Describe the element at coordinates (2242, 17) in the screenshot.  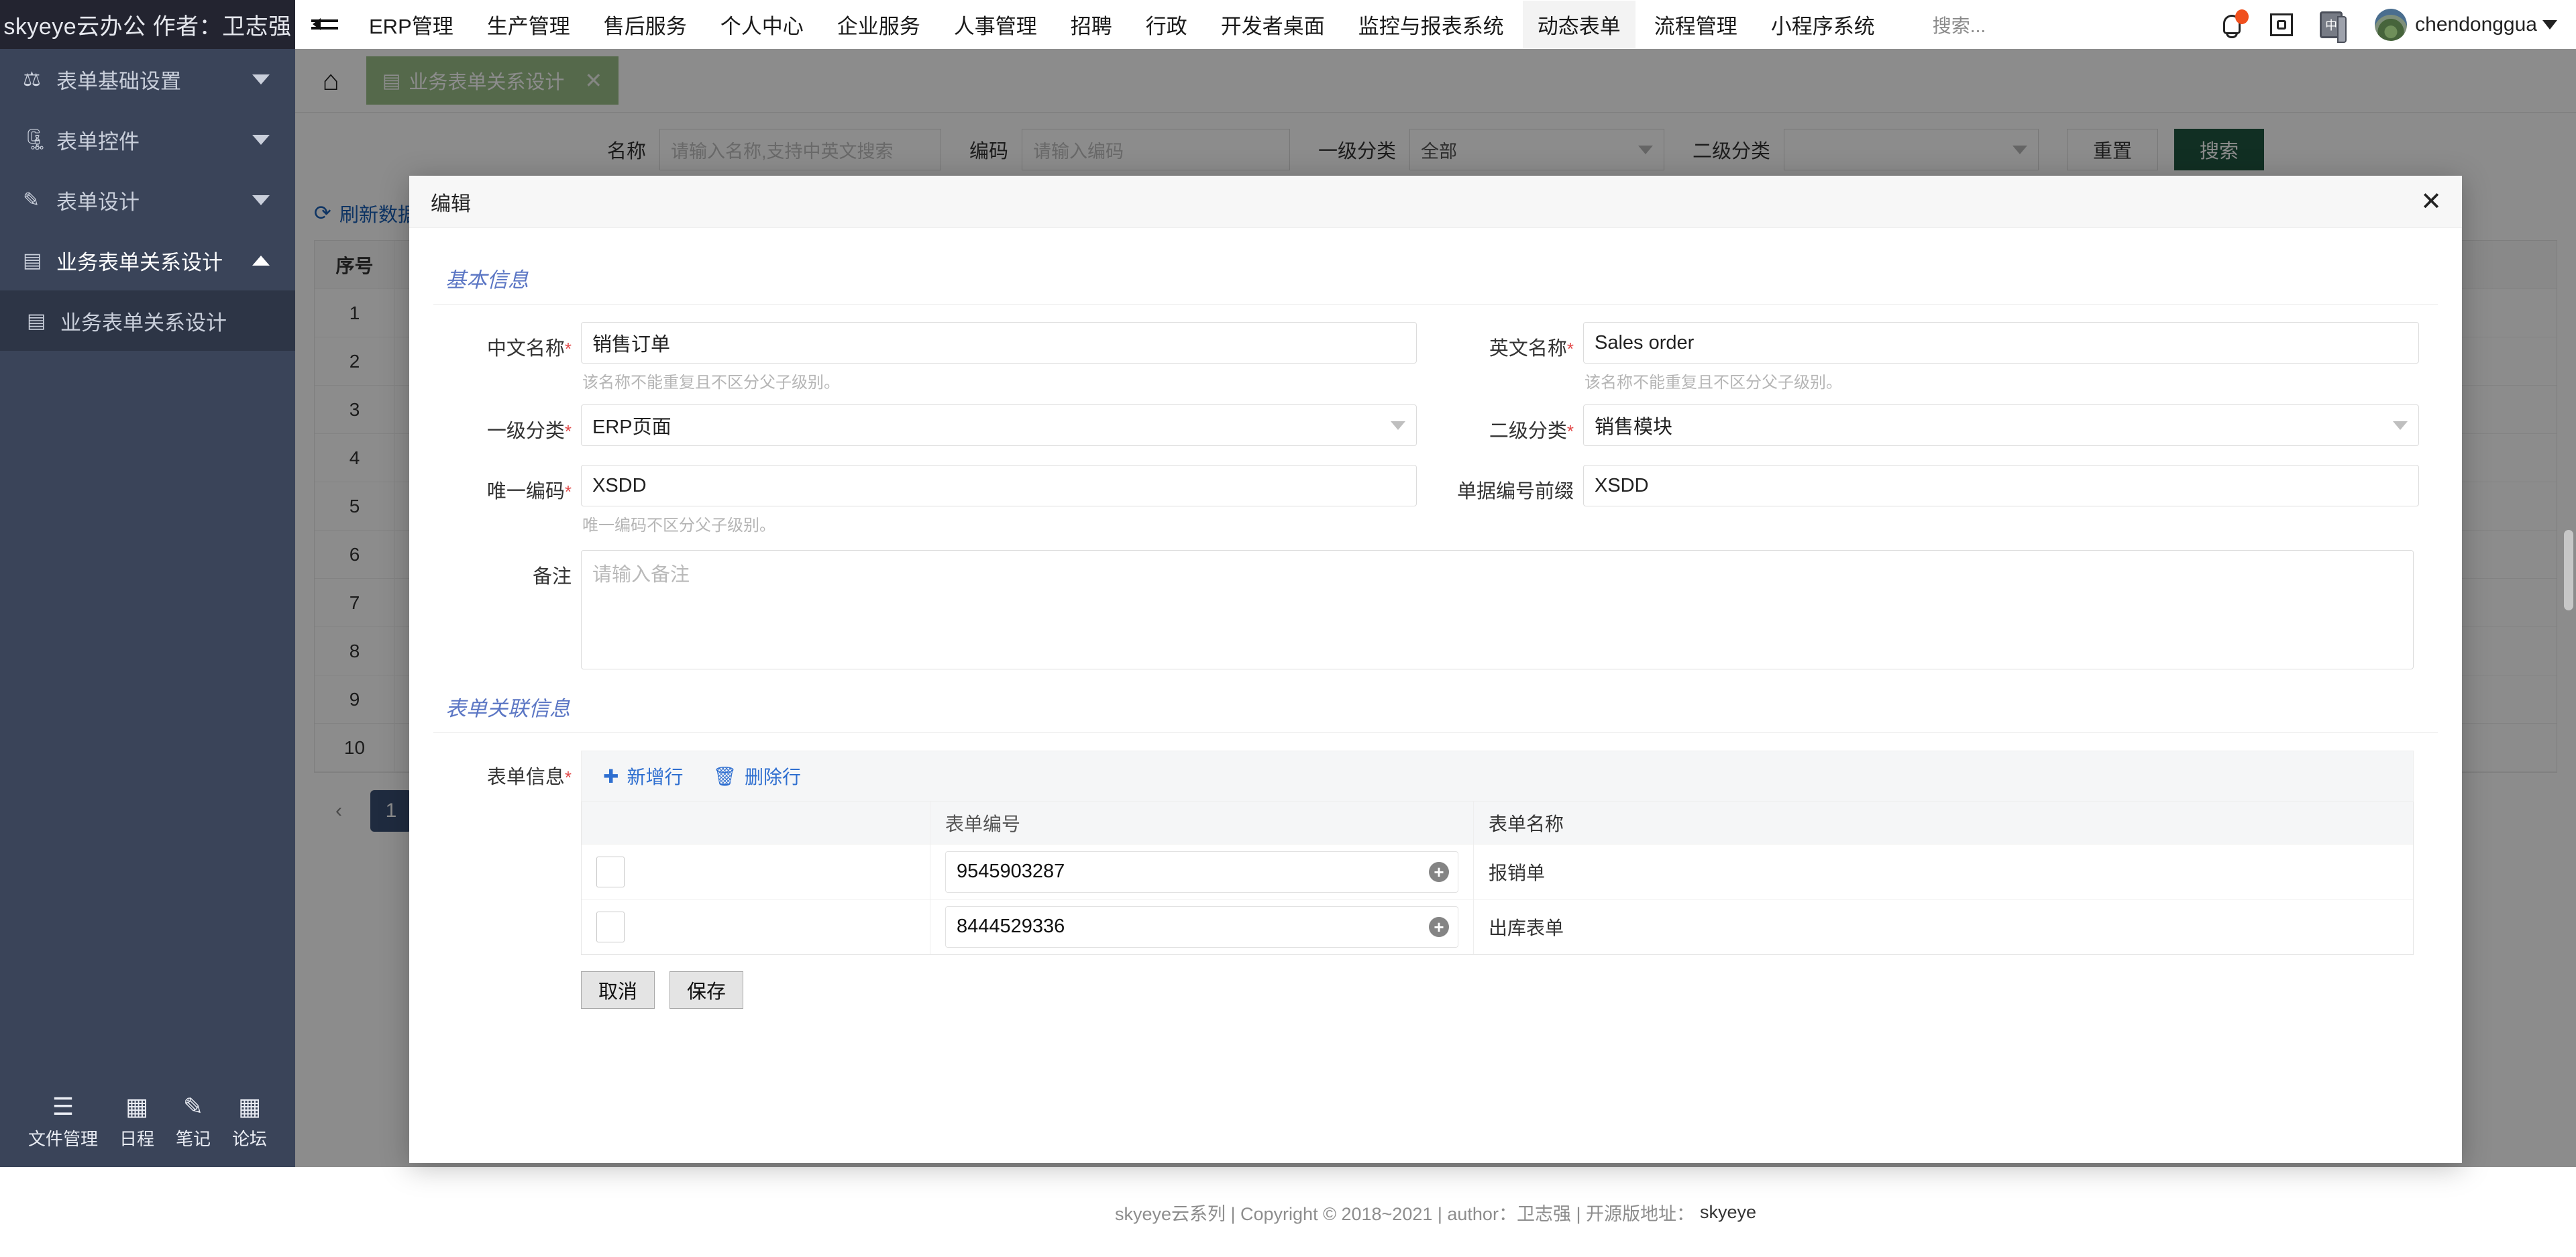
I see `notification-dot` at that location.